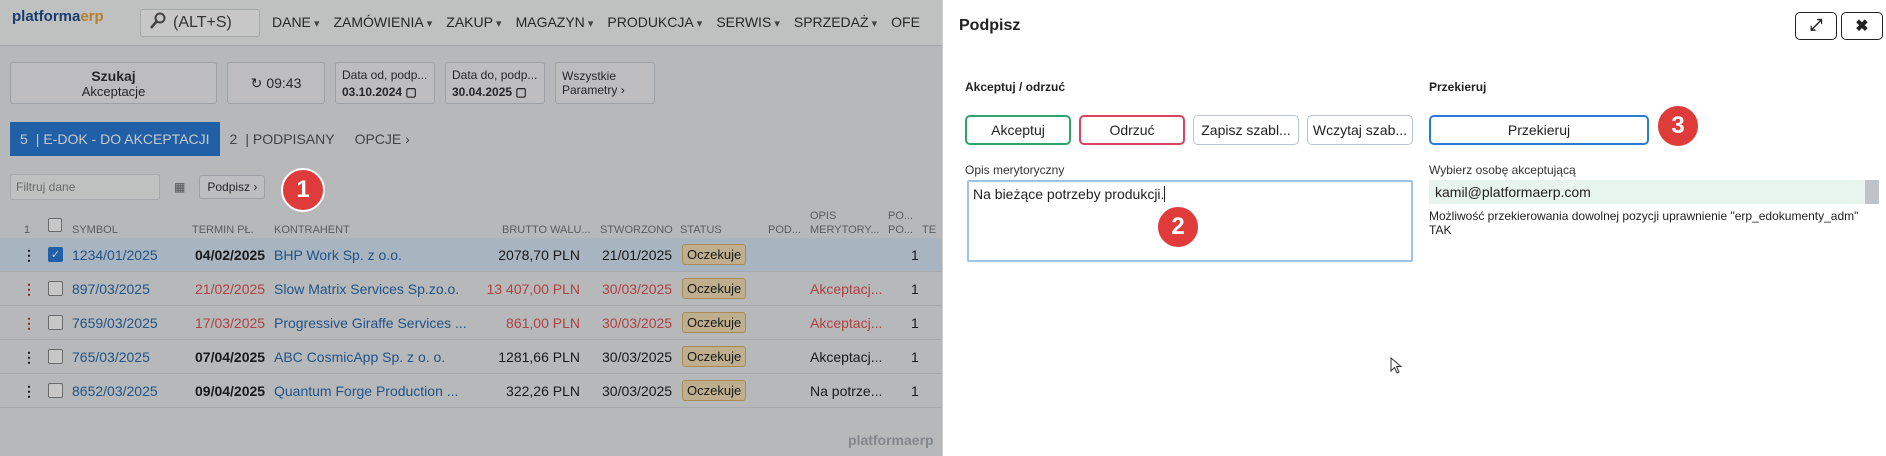  What do you see at coordinates (85, 187) in the screenshot?
I see `filter-input: Filtruj dane` at bounding box center [85, 187].